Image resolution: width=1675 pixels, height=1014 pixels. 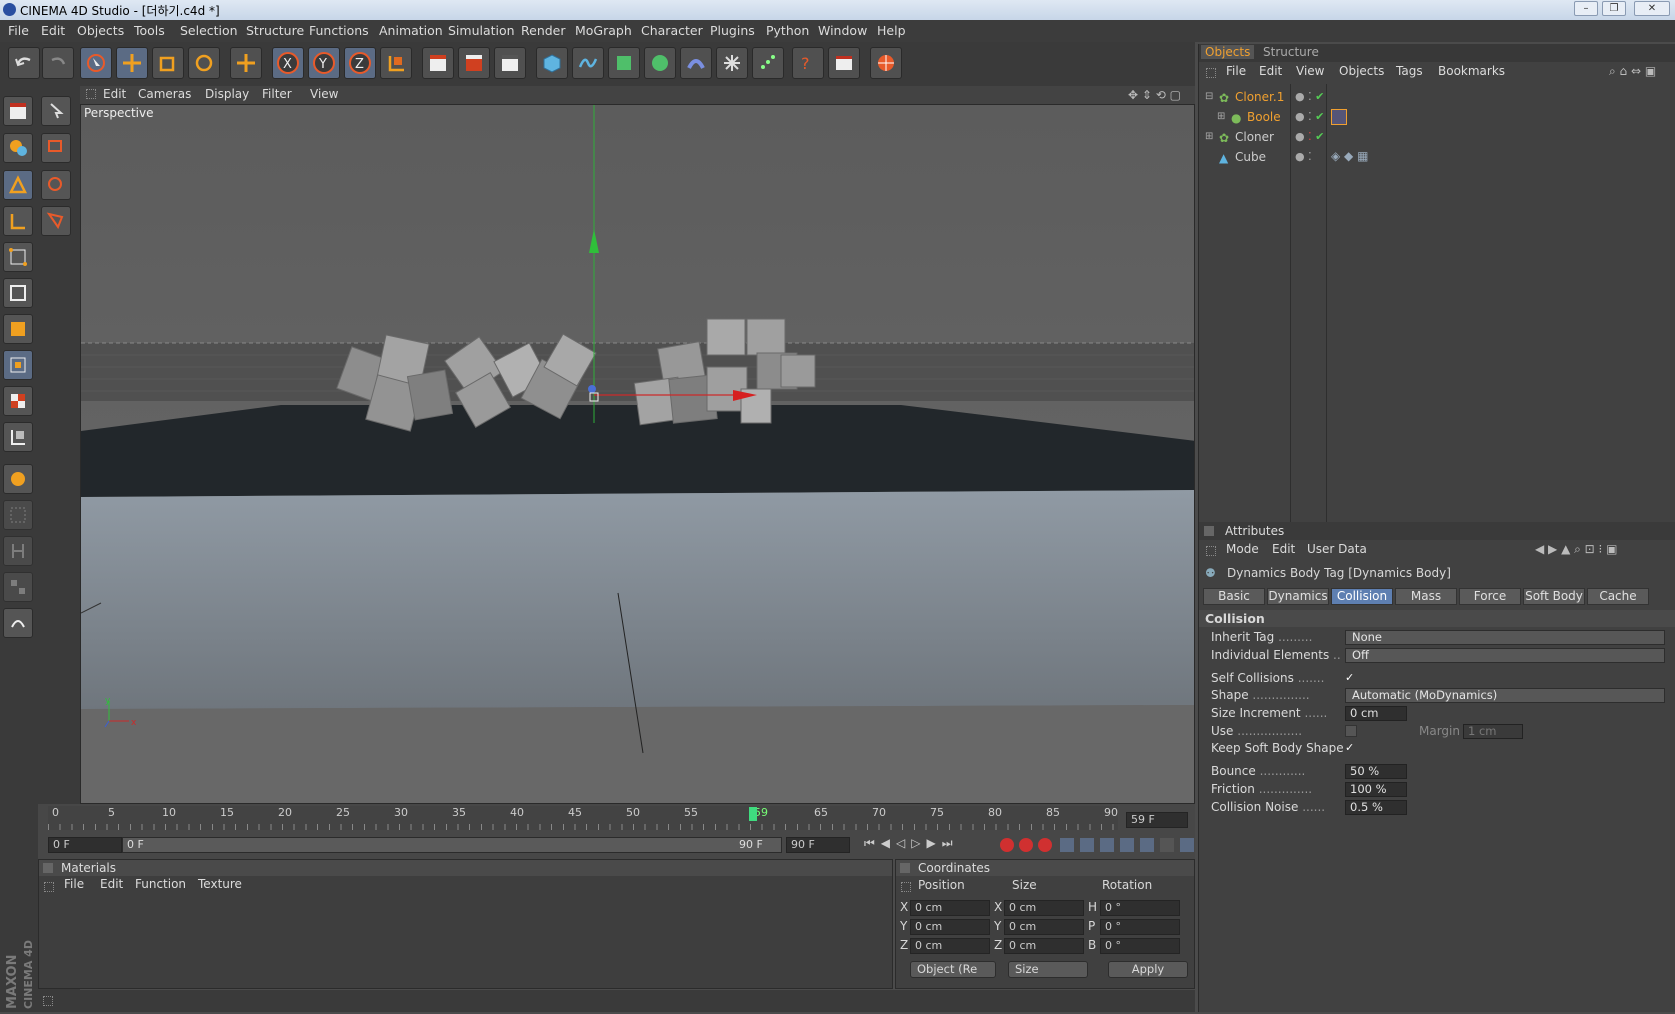 What do you see at coordinates (56, 111) in the screenshot?
I see `select-tool-button` at bounding box center [56, 111].